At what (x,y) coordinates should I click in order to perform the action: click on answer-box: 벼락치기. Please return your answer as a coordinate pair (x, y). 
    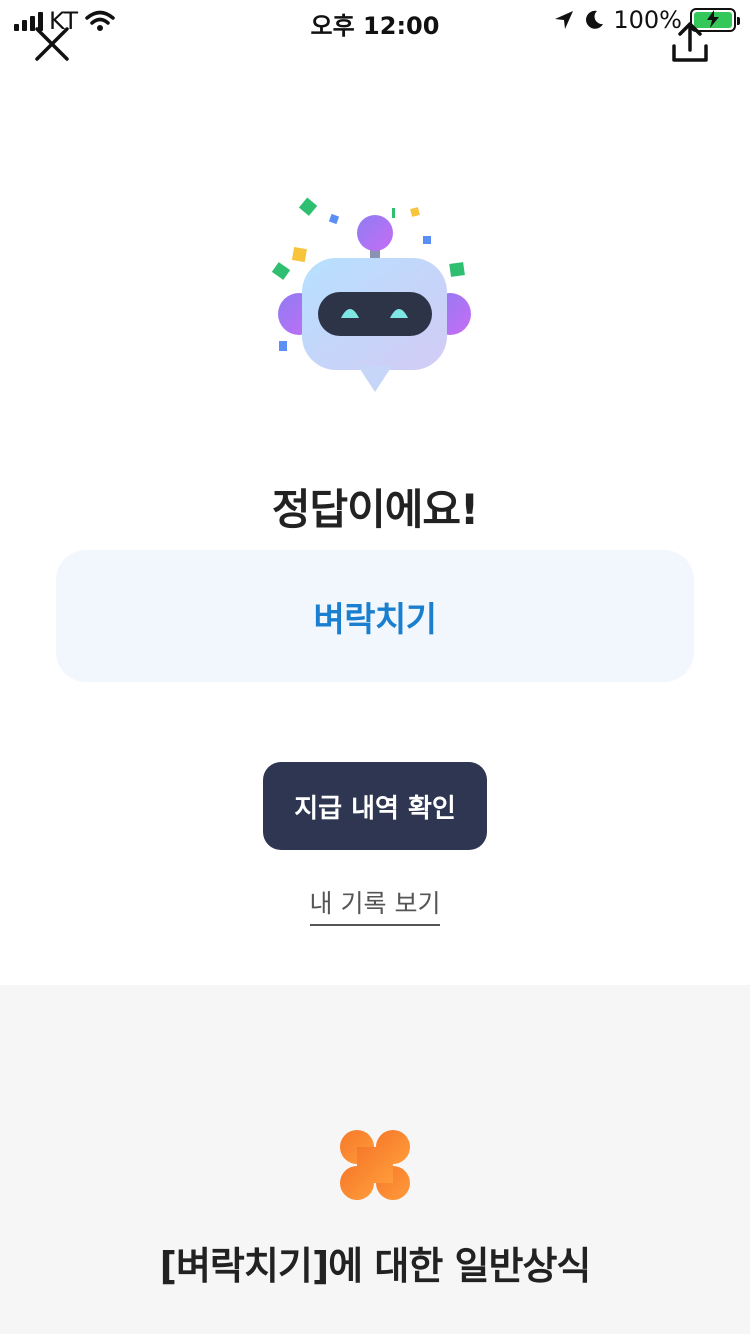
    Looking at the image, I should click on (375, 616).